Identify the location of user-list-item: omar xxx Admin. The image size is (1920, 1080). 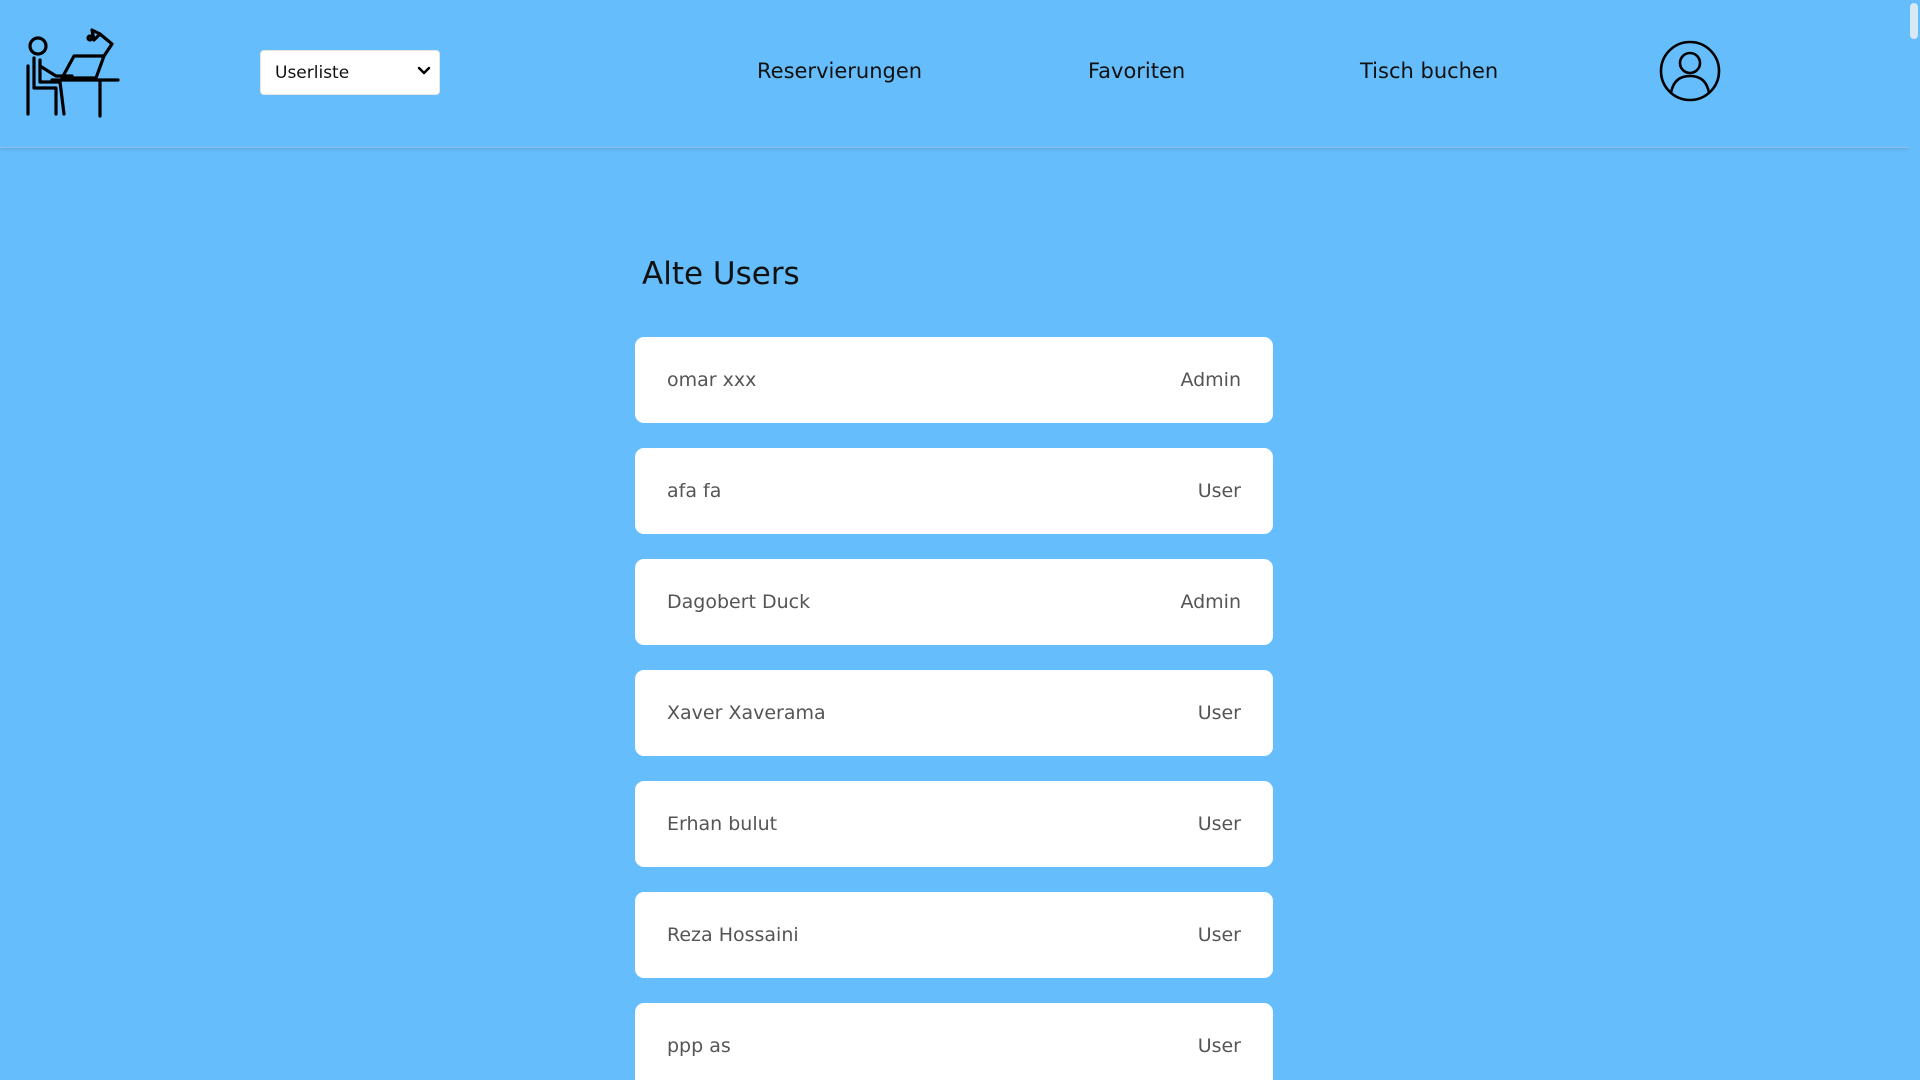
(954, 380).